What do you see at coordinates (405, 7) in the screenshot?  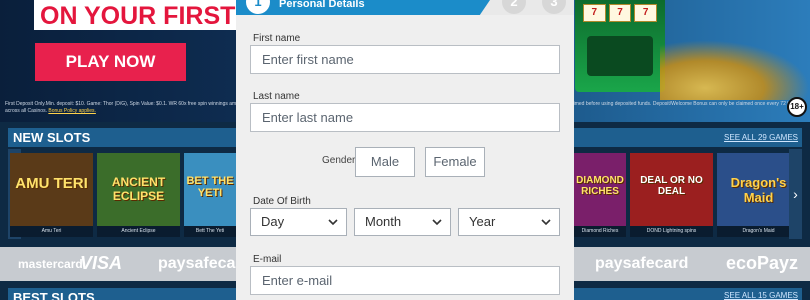 I see `step-progress-bar: 1 Personal Details 2 3` at bounding box center [405, 7].